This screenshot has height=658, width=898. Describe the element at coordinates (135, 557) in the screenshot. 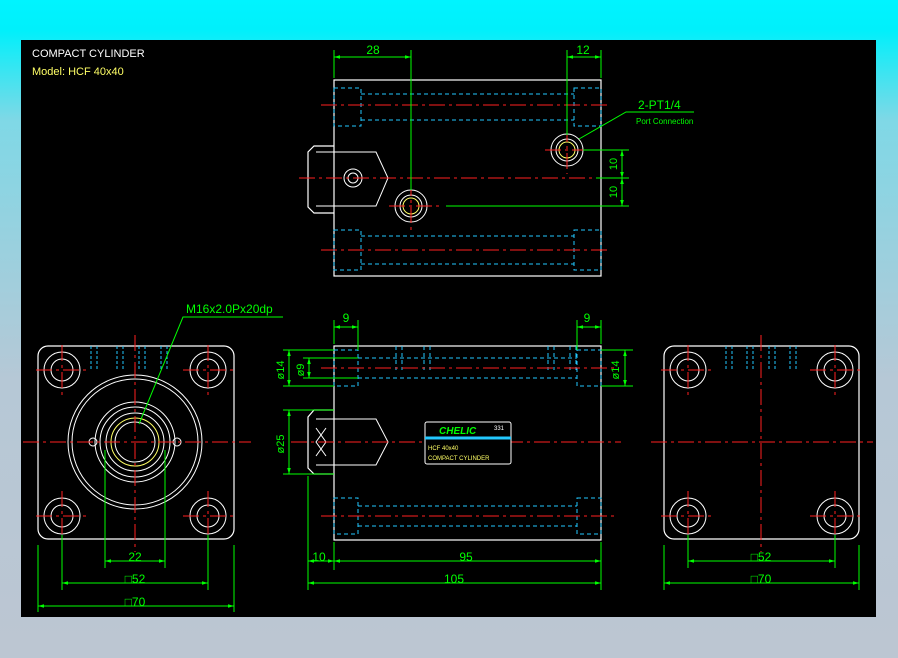

I see `dim-22: 22` at that location.